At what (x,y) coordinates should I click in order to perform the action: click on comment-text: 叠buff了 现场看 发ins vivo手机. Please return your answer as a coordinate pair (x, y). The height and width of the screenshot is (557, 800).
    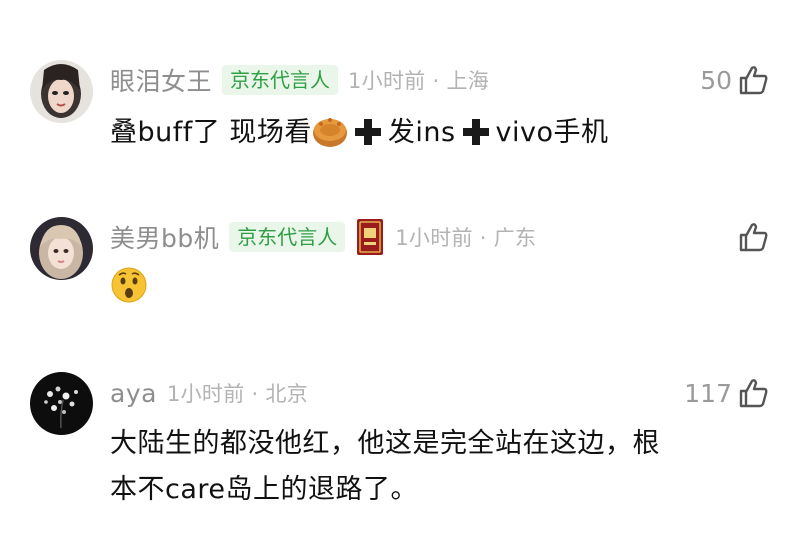
    Looking at the image, I should click on (440, 133).